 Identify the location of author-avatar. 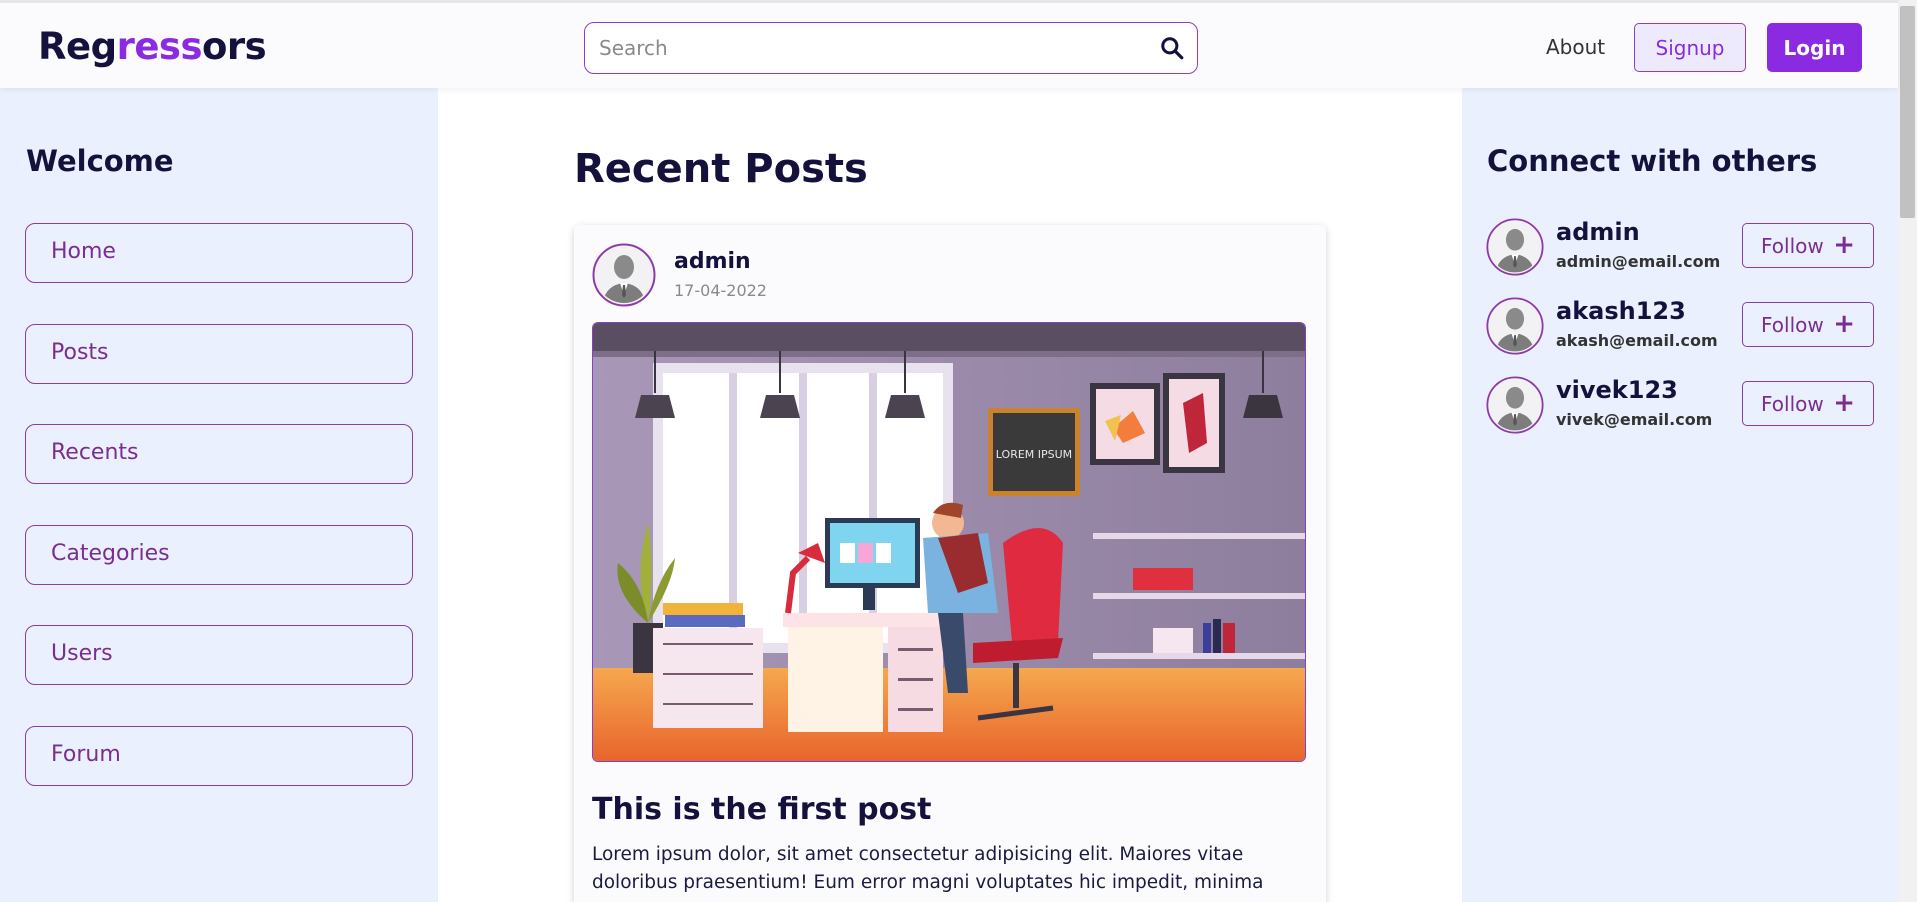
(624, 275).